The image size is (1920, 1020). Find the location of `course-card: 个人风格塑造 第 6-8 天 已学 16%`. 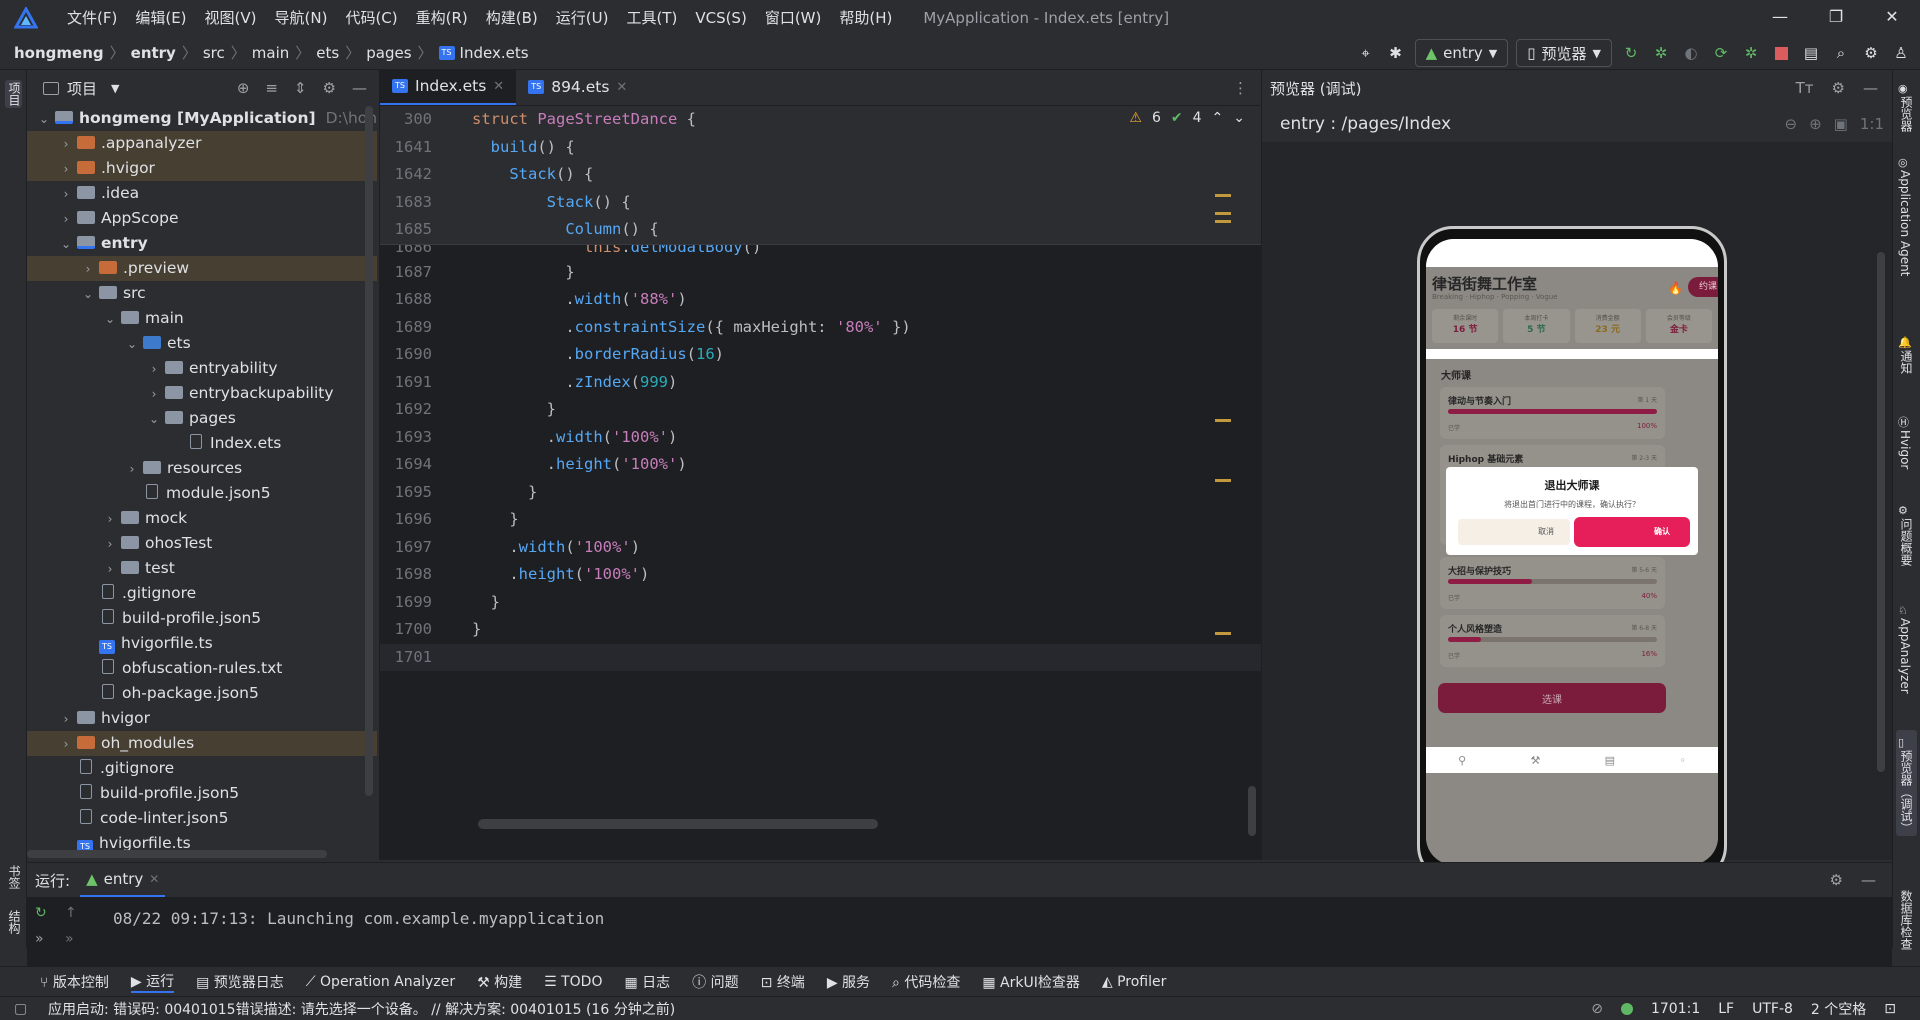

course-card: 个人风格塑造 第 6-8 天 已学 16% is located at coordinates (1552, 641).